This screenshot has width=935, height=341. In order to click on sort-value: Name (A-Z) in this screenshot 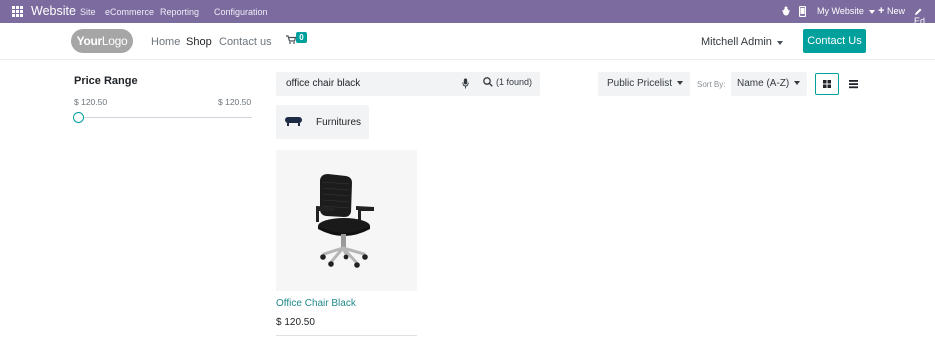, I will do `click(763, 83)`.